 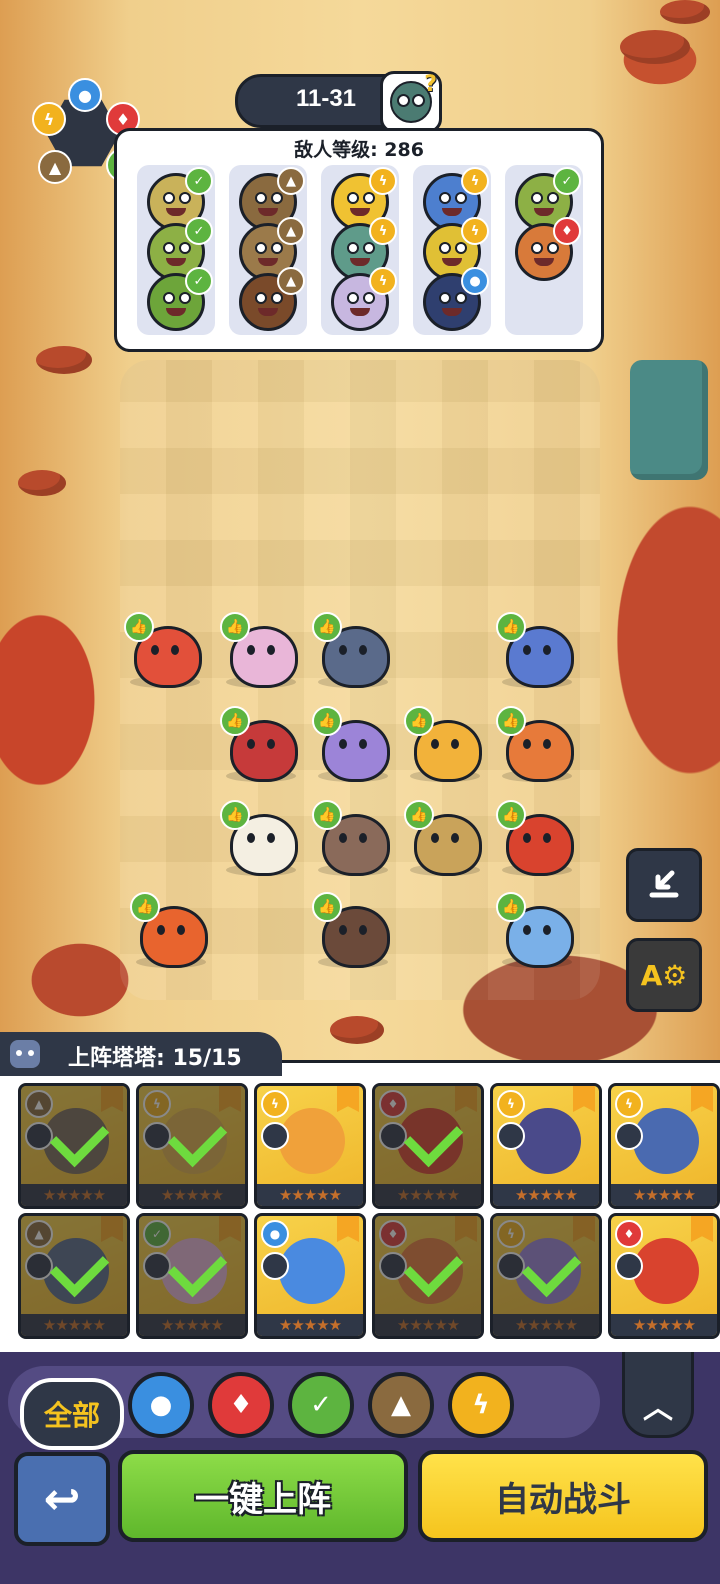 I want to click on filter-fire-button: ♦, so click(x=241, y=1405).